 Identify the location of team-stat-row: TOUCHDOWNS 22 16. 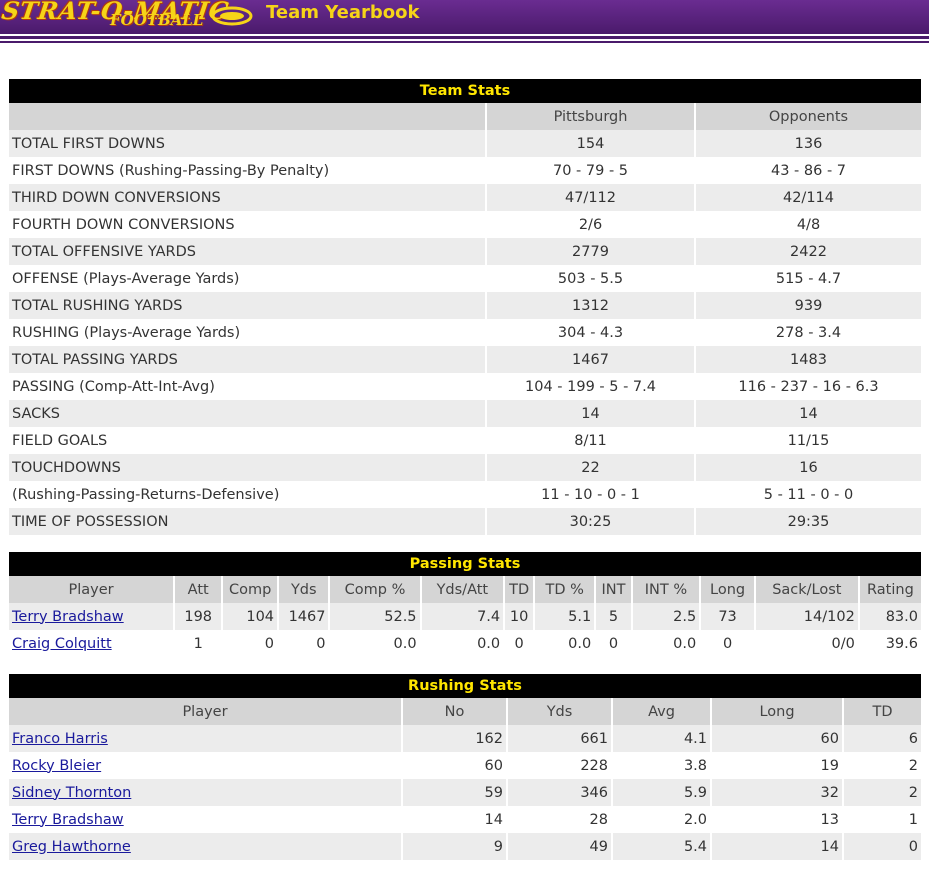
(465, 467).